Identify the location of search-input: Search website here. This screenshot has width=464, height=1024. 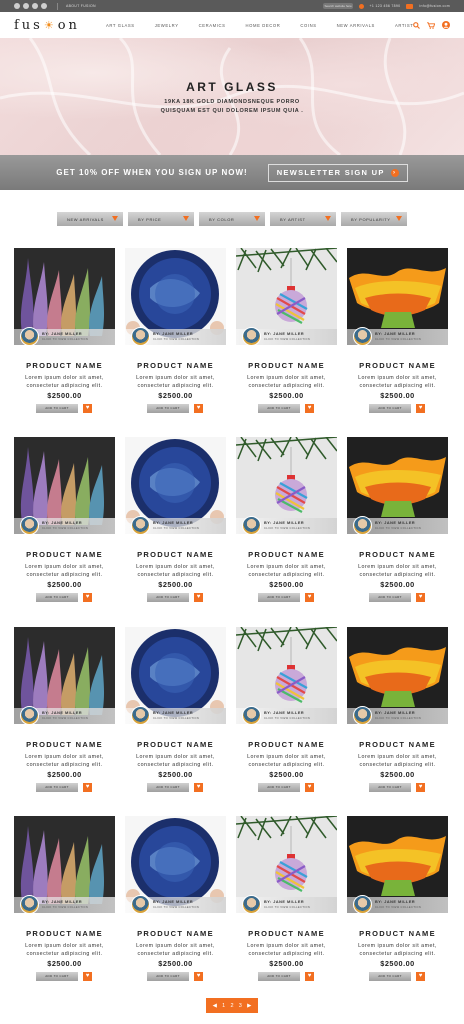
(337, 6).